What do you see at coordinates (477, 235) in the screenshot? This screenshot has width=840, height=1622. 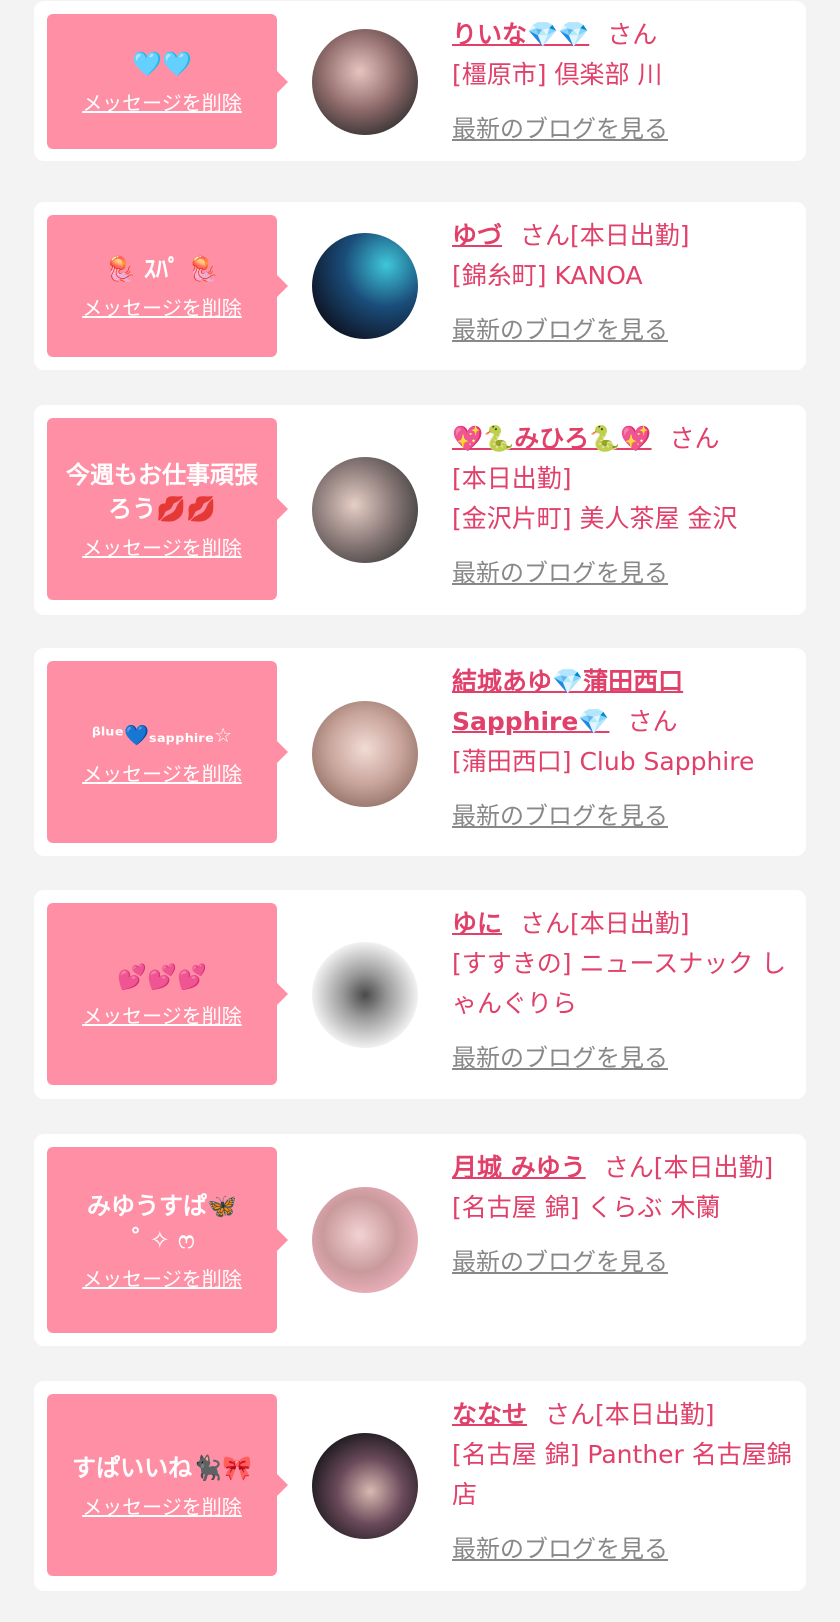 I see `cast-name-link: ゆづ` at bounding box center [477, 235].